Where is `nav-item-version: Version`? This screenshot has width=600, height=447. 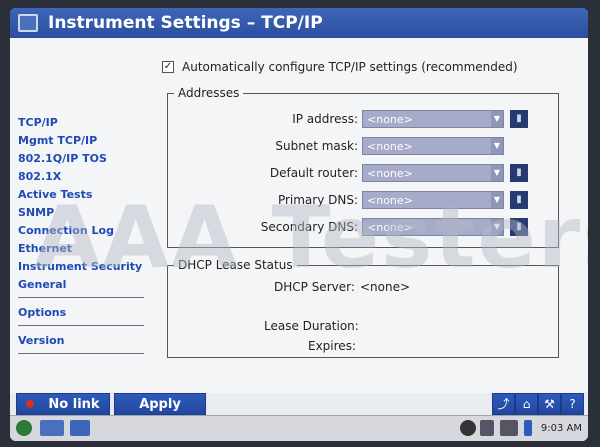 nav-item-version: Version is located at coordinates (83, 341).